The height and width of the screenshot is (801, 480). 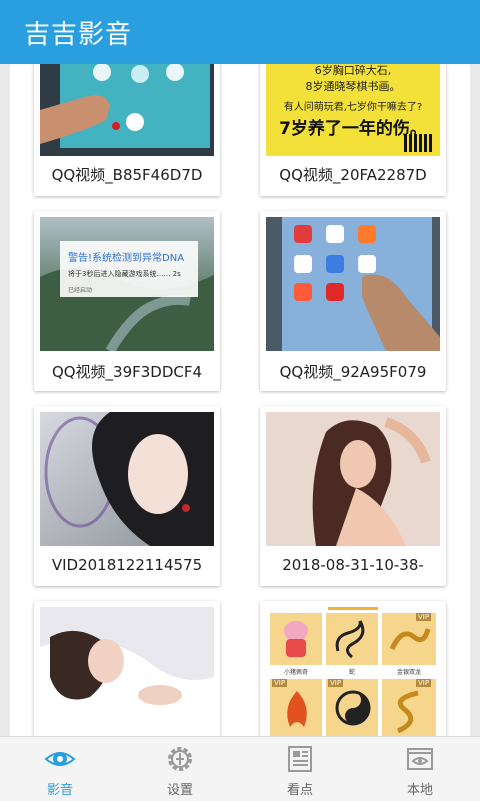 What do you see at coordinates (127, 284) in the screenshot?
I see `video-thumbnail: 警告!系统检测到异常DNA 将于3秒后进入隐藏游戏系统…… 2s 已经启动` at bounding box center [127, 284].